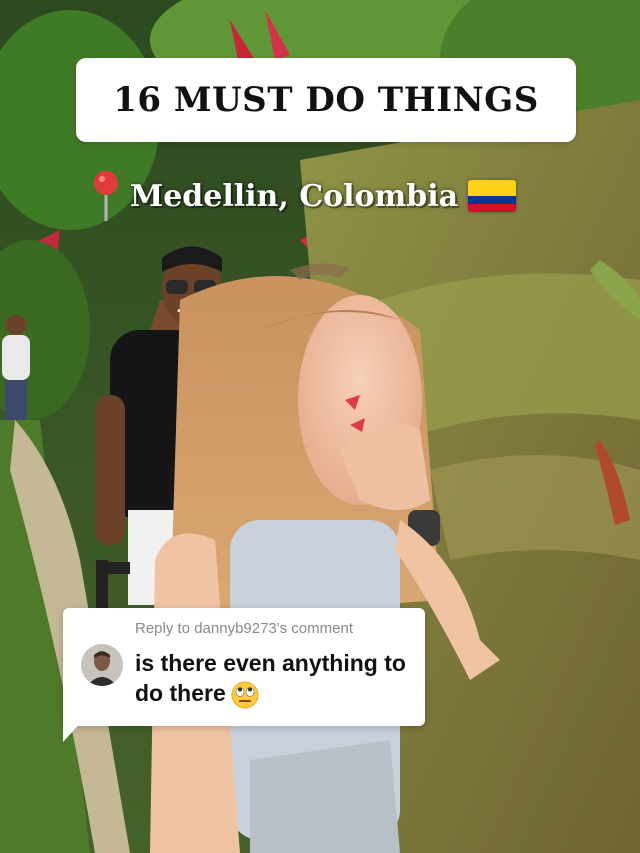 The image size is (640, 853). I want to click on location-caption: Medellin, Colombia, so click(304, 196).